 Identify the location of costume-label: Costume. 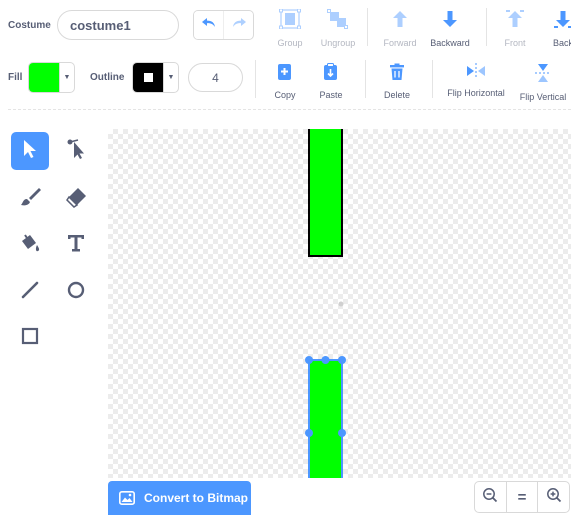
(29, 25).